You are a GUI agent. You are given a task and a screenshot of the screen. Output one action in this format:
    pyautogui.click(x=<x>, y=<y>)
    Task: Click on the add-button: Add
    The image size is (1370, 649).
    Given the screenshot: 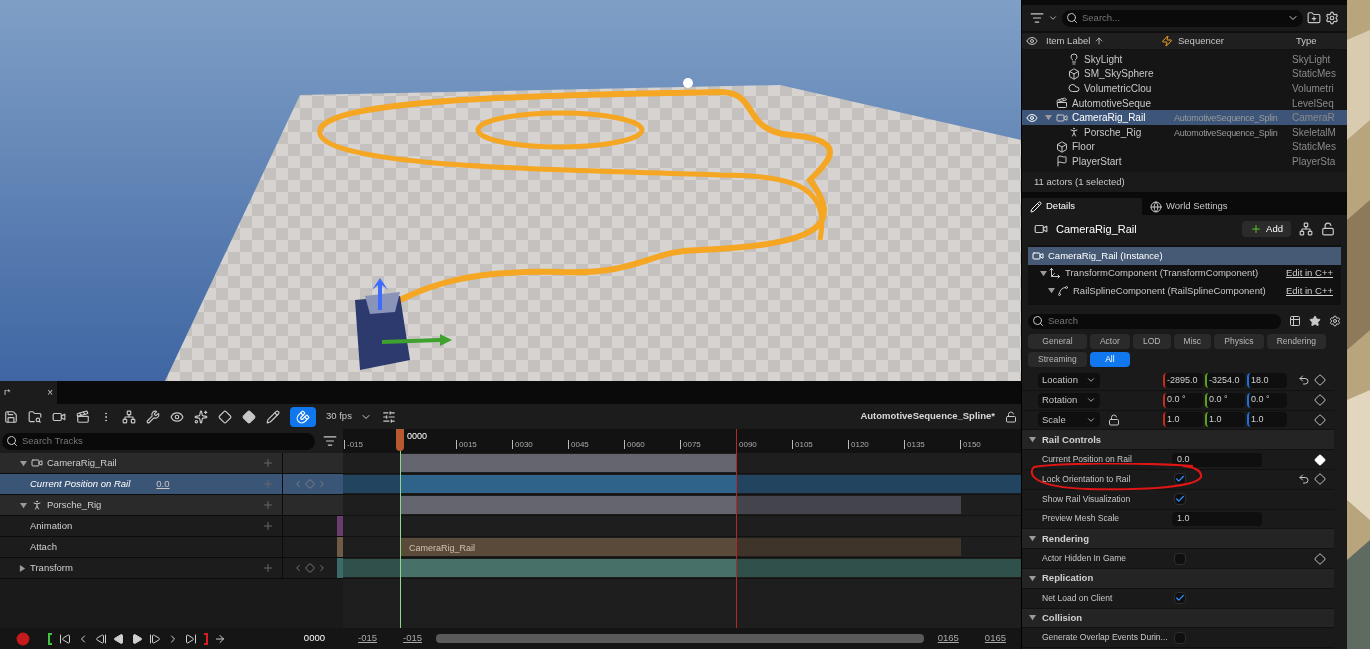 What is the action you would take?
    pyautogui.click(x=1266, y=229)
    